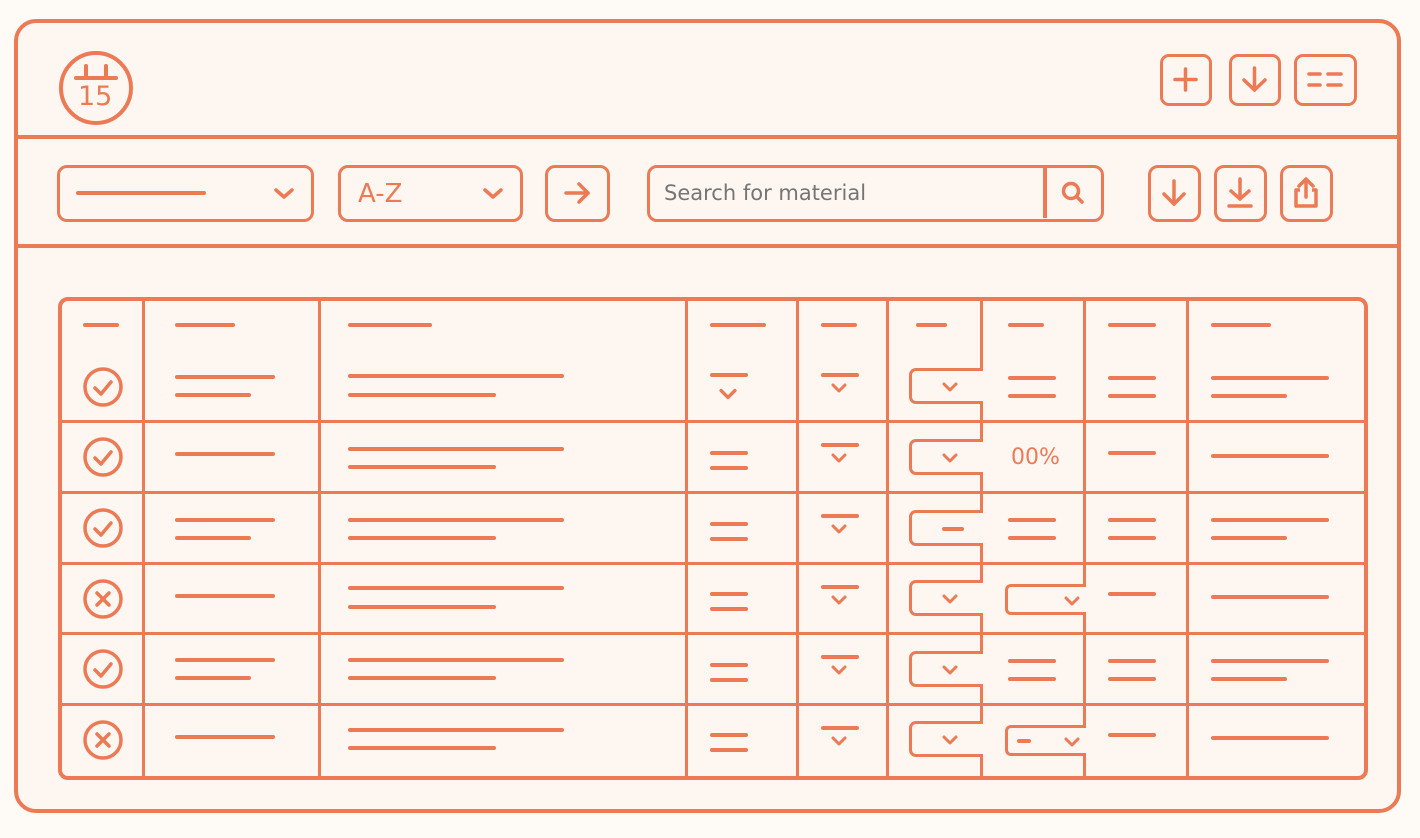 This screenshot has height=838, width=1420. Describe the element at coordinates (1073, 193) in the screenshot. I see `search-button` at that location.